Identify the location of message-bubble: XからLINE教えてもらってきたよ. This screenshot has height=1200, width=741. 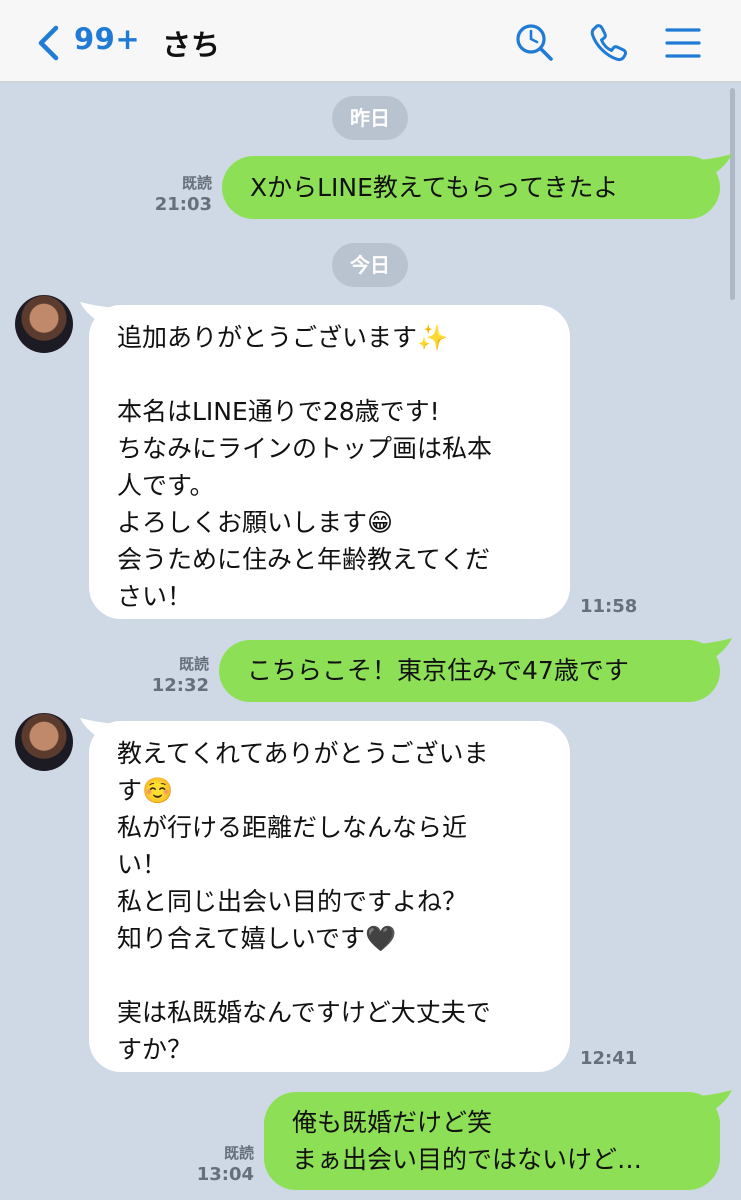
(471, 187).